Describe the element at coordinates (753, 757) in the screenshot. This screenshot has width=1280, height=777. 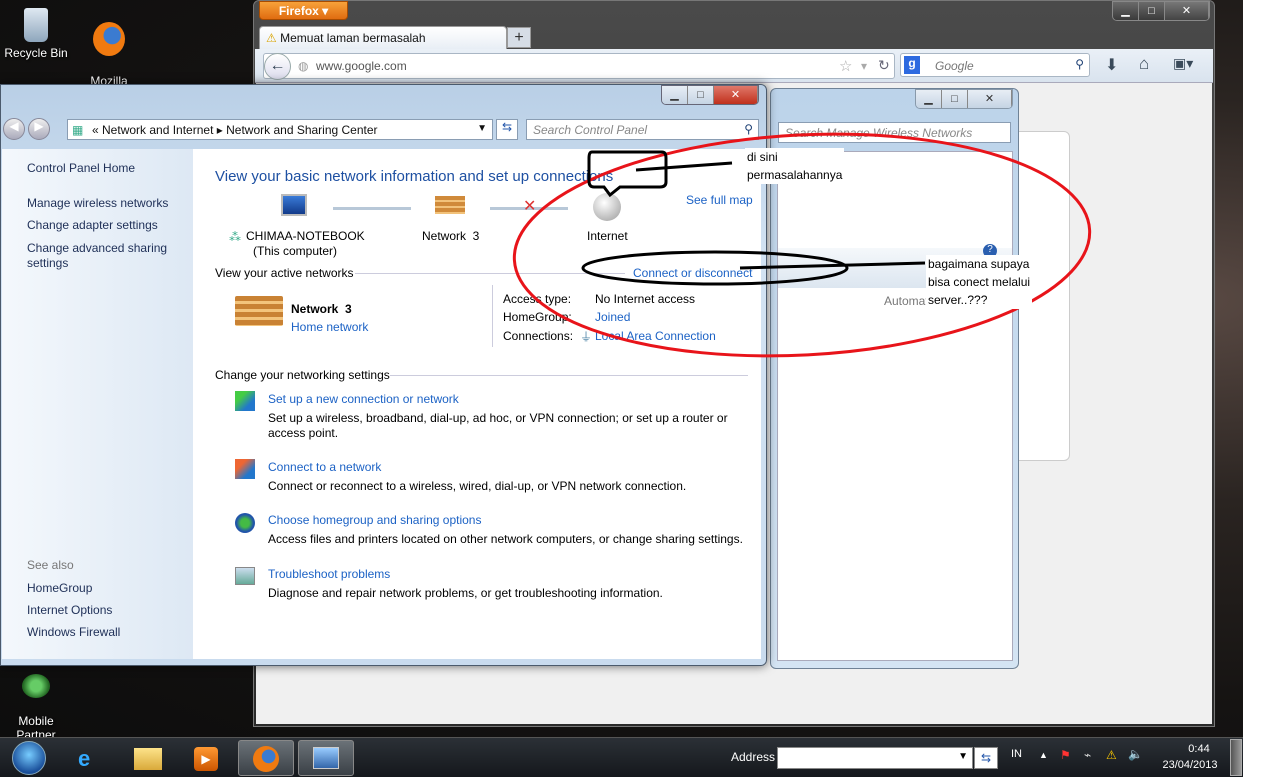
I see `address-label: Address` at that location.